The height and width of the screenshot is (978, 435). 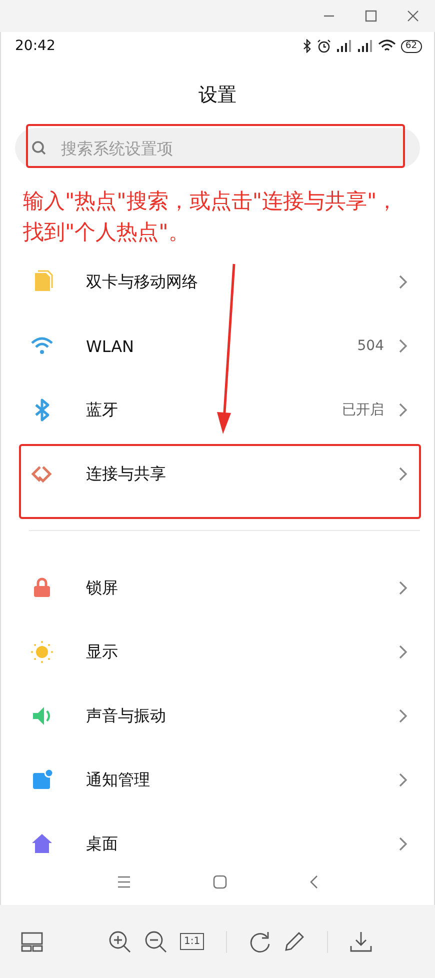 I want to click on settings-item: 锁屏, so click(x=217, y=588).